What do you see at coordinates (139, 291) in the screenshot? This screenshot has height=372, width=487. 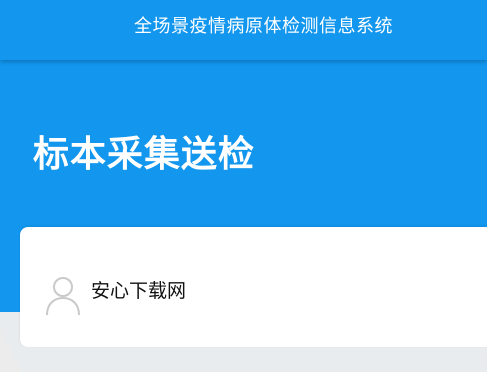 I see `user-name: 安心下载网` at bounding box center [139, 291].